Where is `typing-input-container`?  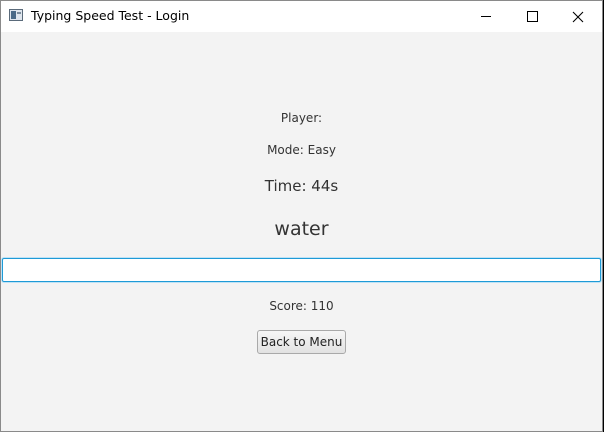
typing-input-container is located at coordinates (301, 270).